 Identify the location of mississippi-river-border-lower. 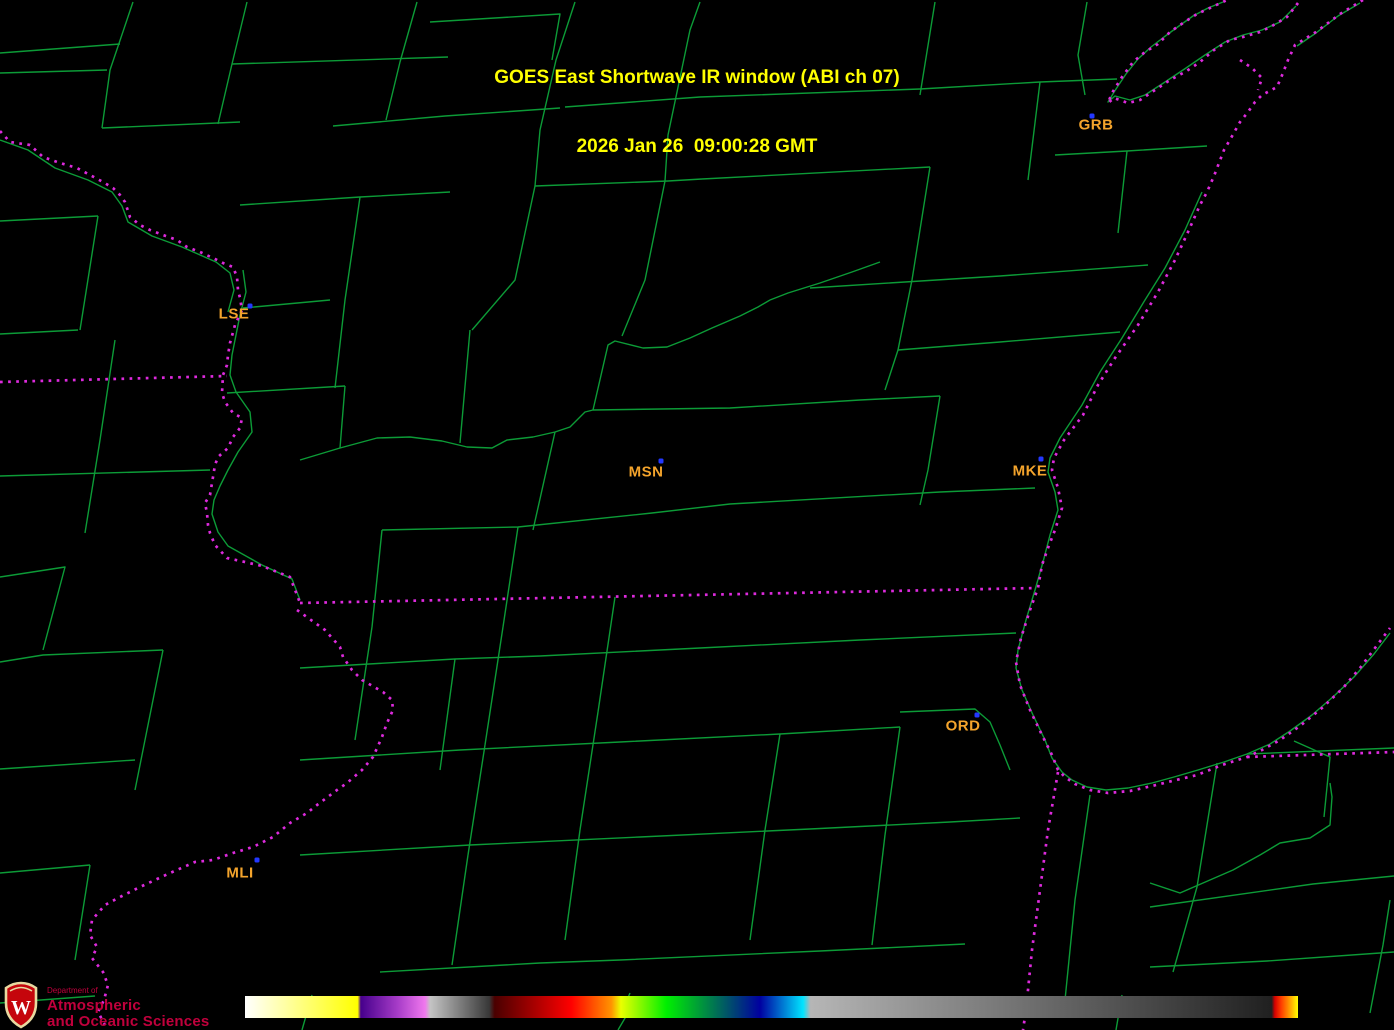
(241, 817).